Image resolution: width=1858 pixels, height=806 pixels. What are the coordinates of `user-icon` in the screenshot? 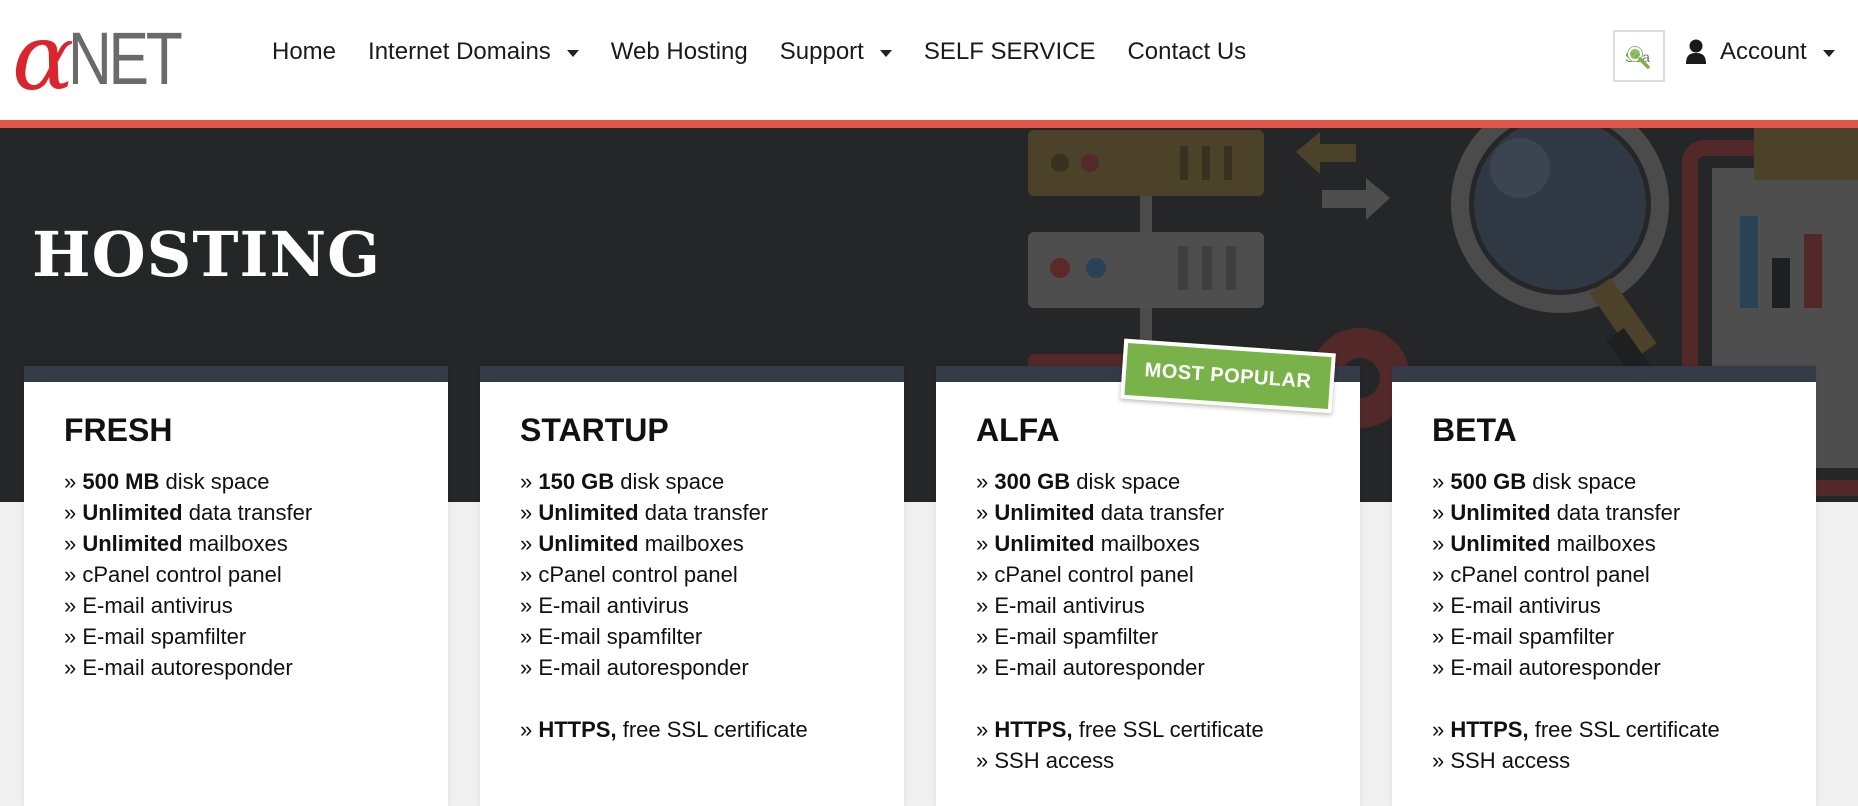 It's located at (1696, 51).